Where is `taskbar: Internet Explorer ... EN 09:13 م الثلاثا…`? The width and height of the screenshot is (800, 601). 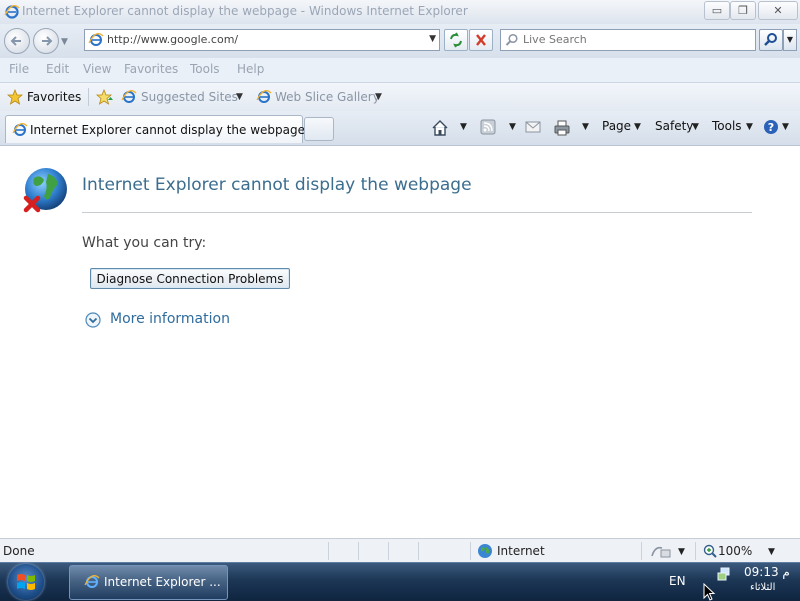
taskbar: Internet Explorer ... EN 09:13 م الثلاثا… is located at coordinates (400, 581).